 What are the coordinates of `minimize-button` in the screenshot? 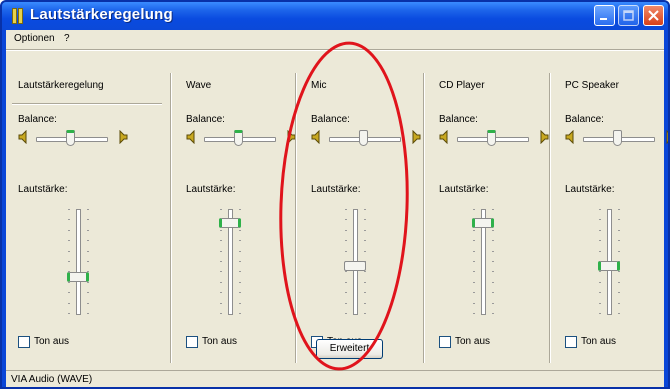 It's located at (604, 15).